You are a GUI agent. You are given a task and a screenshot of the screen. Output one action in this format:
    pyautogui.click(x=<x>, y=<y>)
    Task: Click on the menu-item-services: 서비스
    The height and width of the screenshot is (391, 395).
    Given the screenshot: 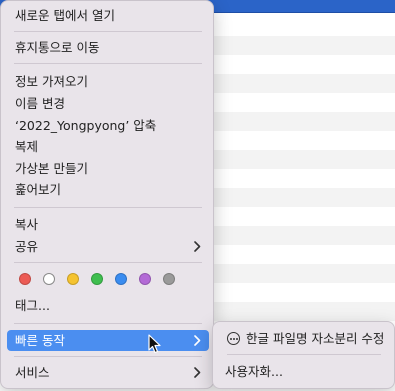 What is the action you would take?
    pyautogui.click(x=108, y=372)
    